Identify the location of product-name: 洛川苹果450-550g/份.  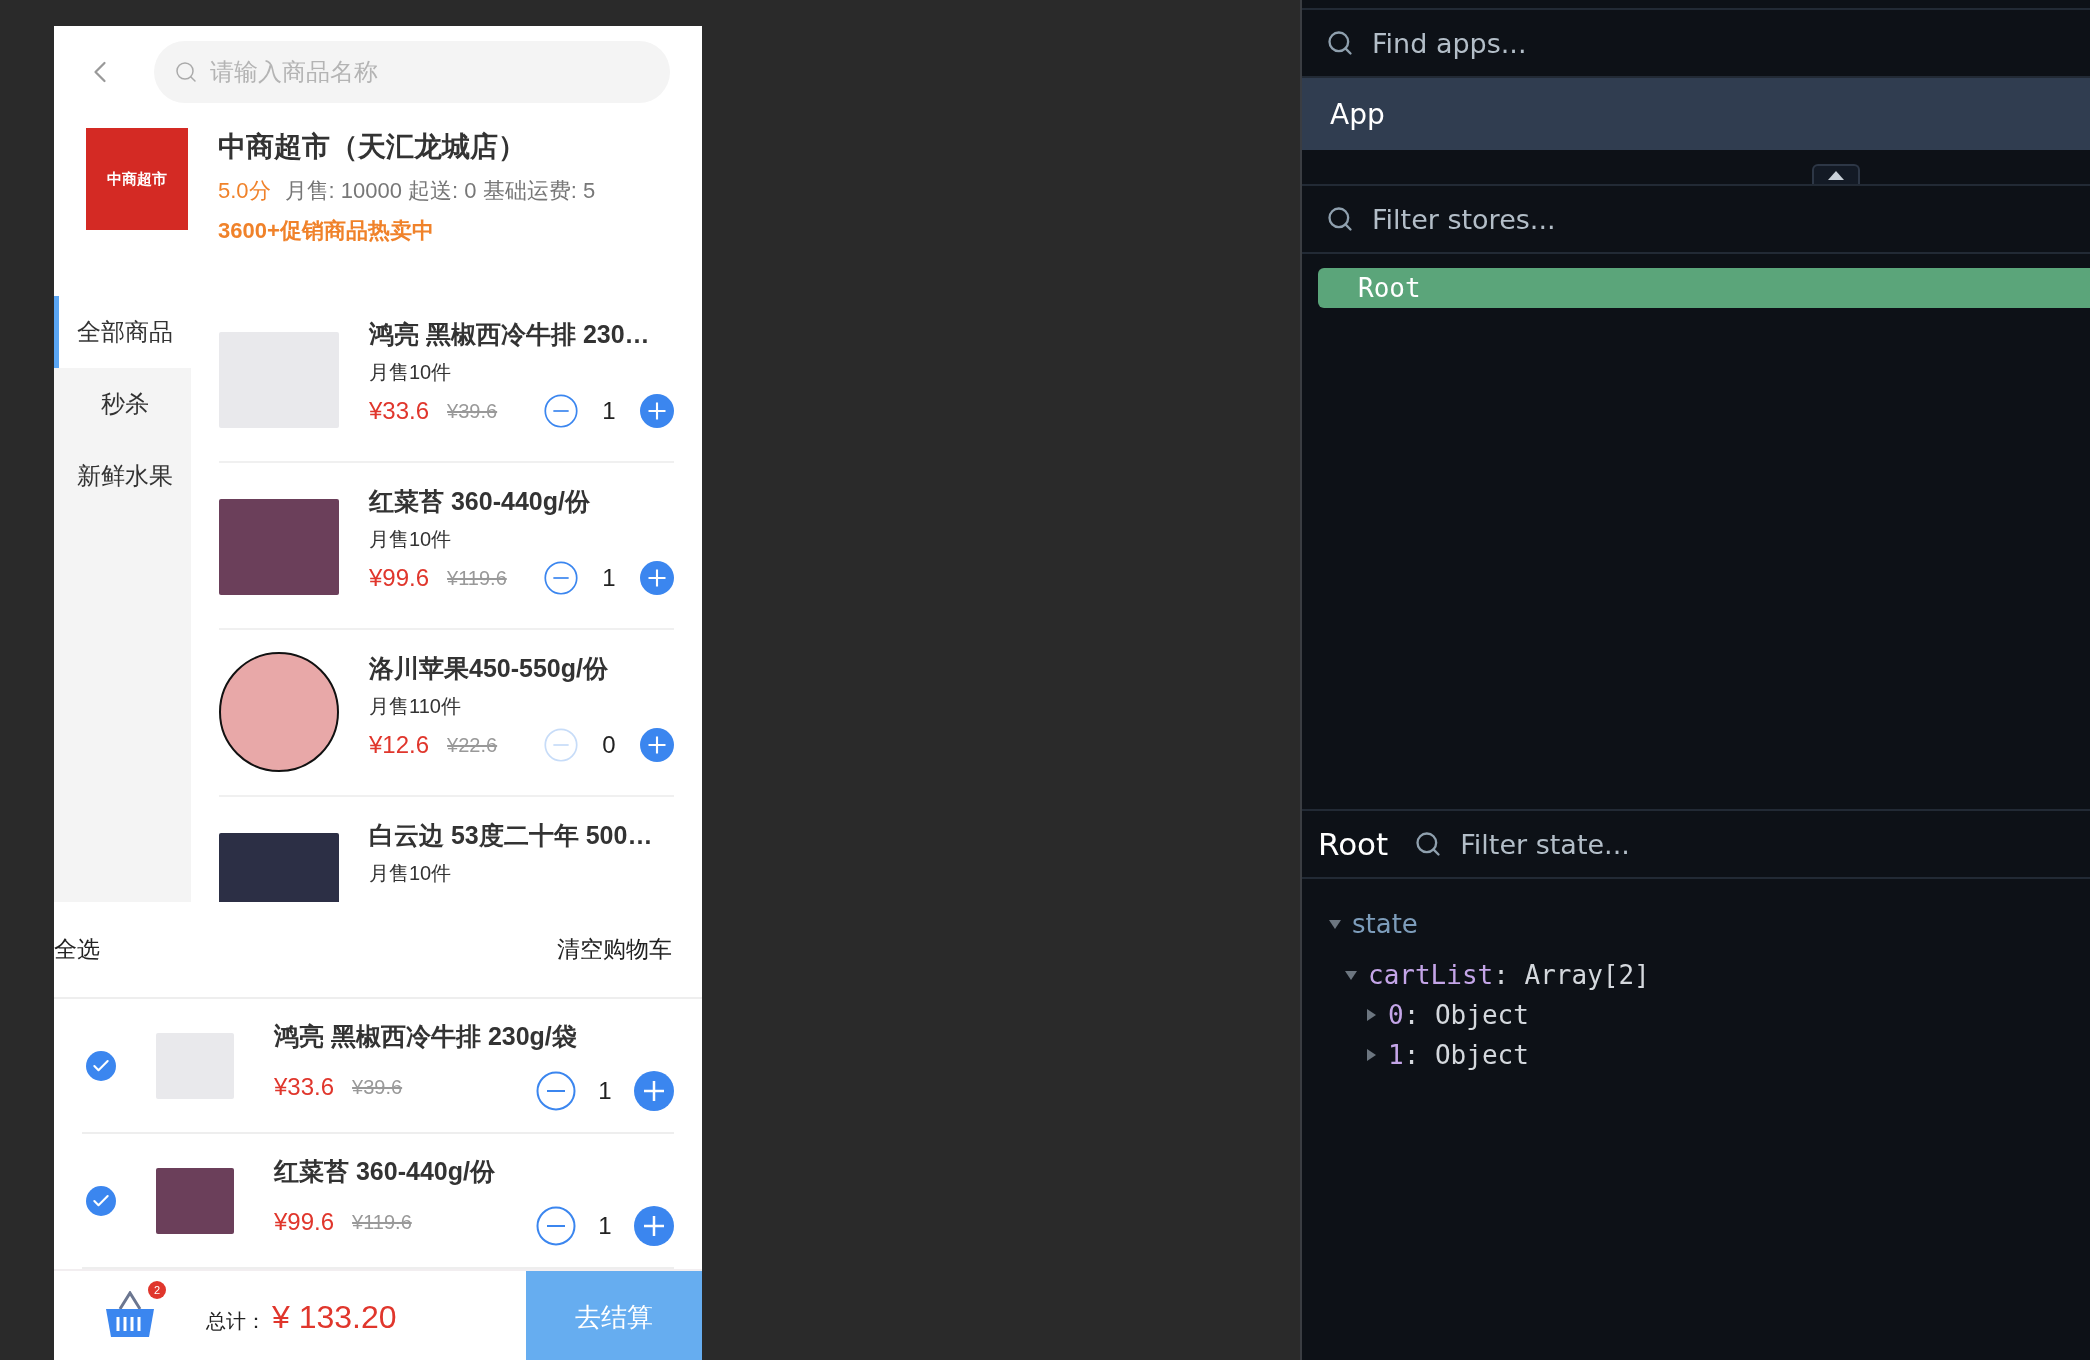
(489, 668).